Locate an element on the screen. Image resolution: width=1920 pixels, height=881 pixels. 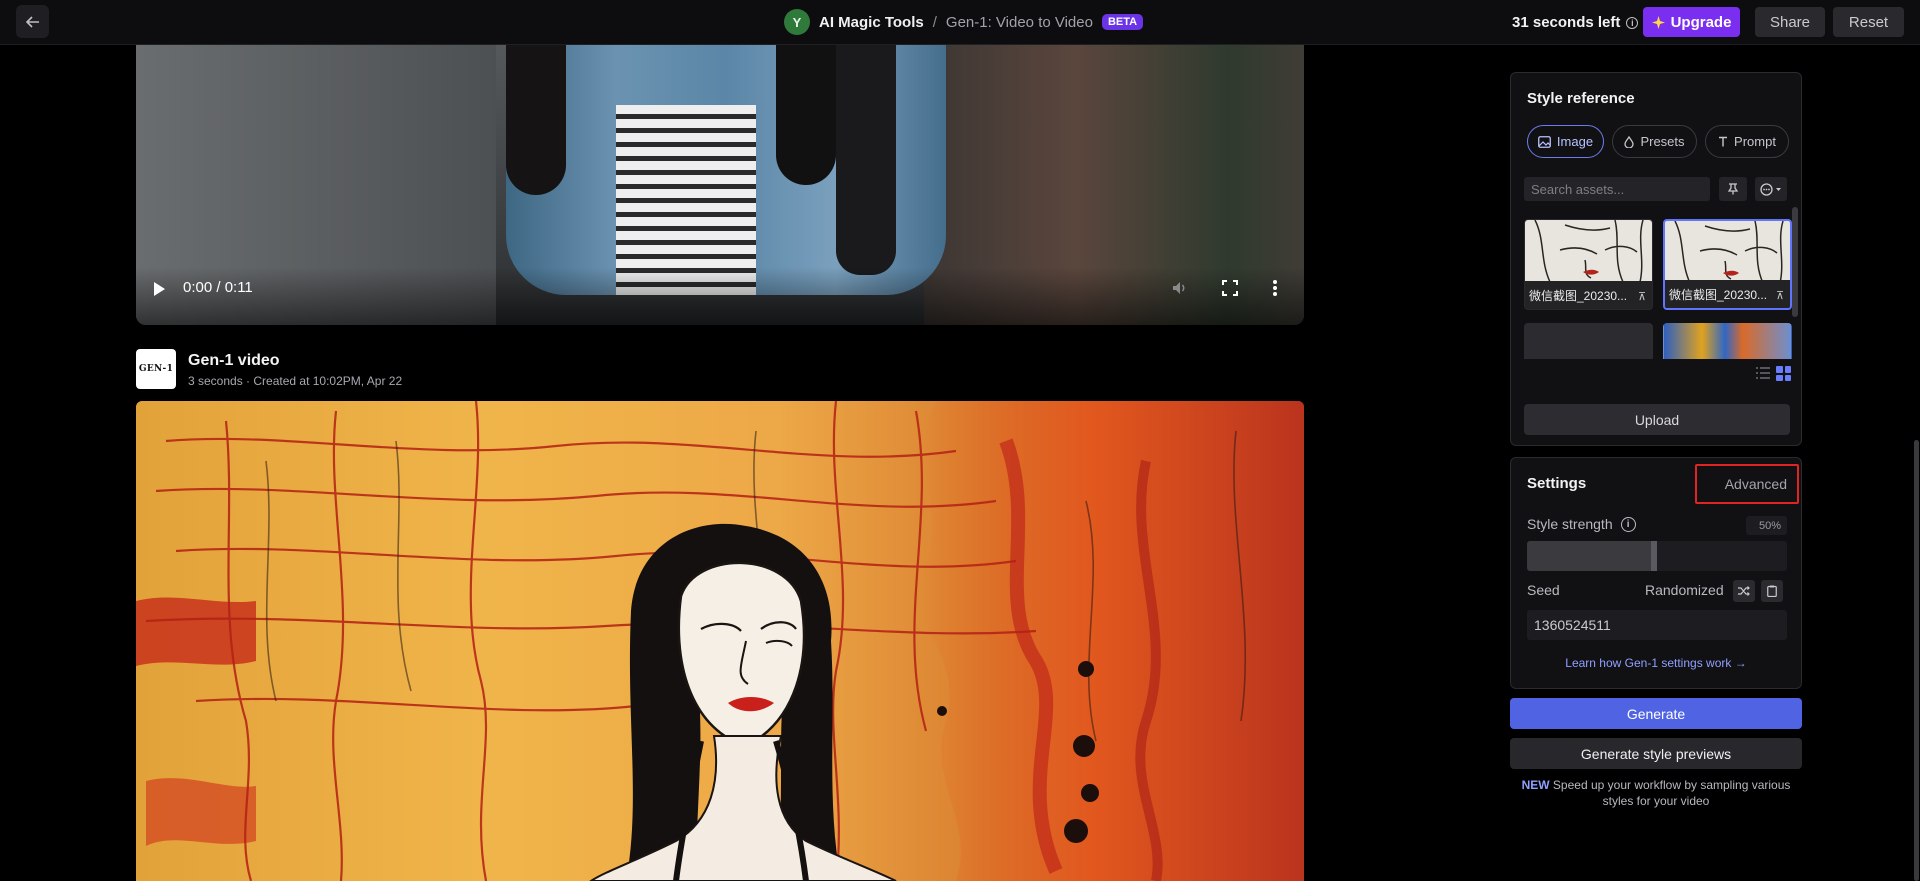
tab-image: Image is located at coordinates (1565, 141).